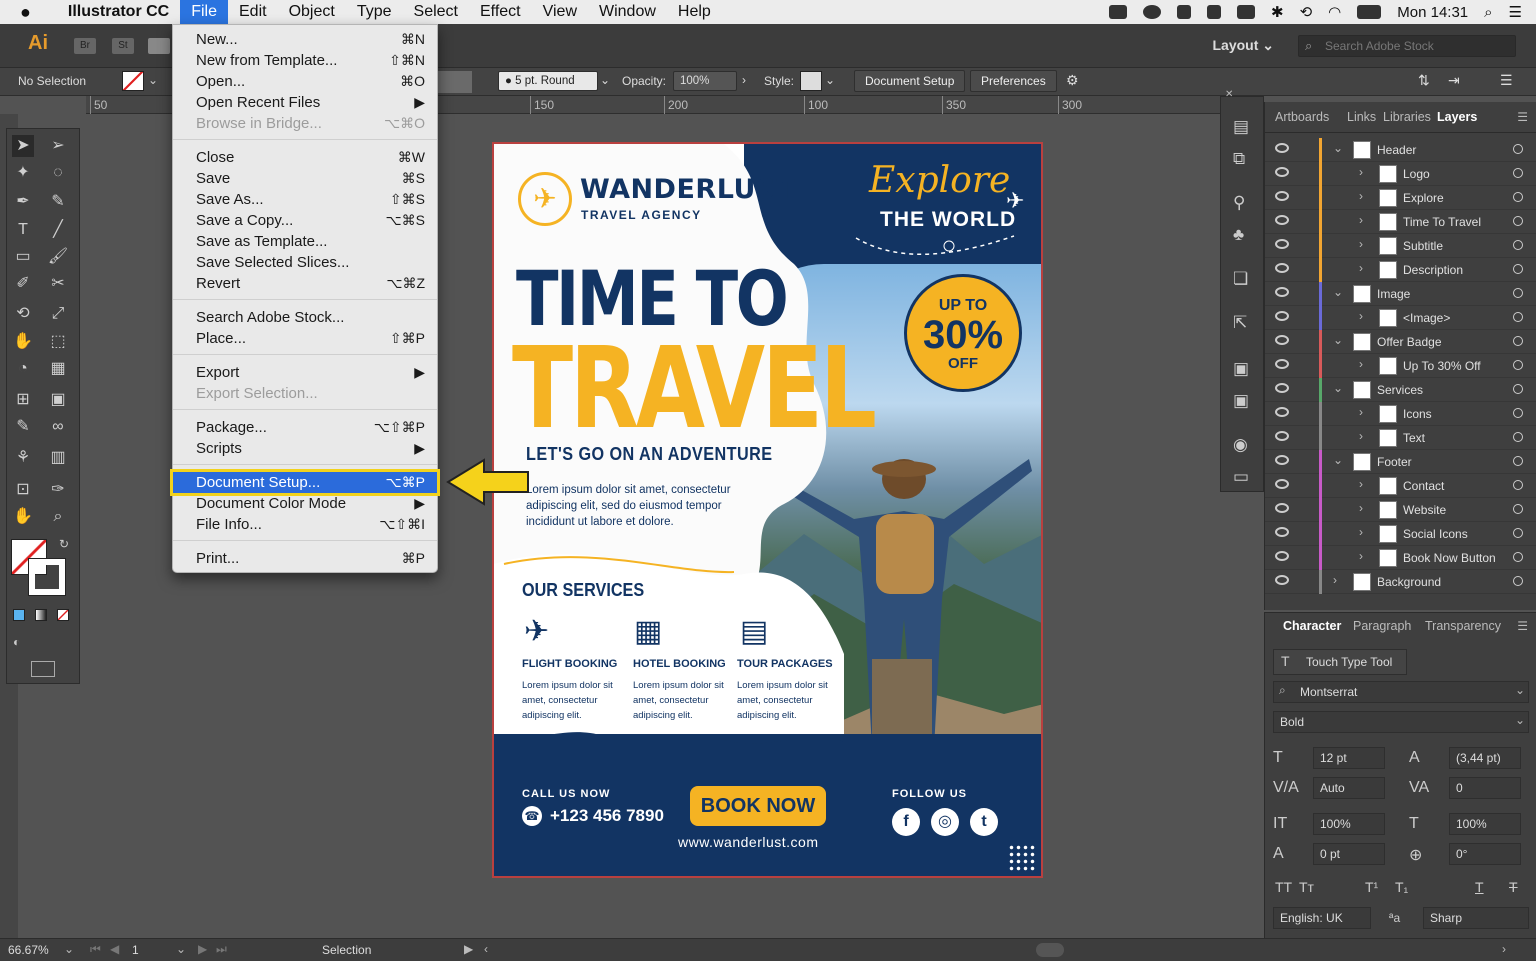  Describe the element at coordinates (500, 12) in the screenshot. I see `menu-effect: Effect` at that location.